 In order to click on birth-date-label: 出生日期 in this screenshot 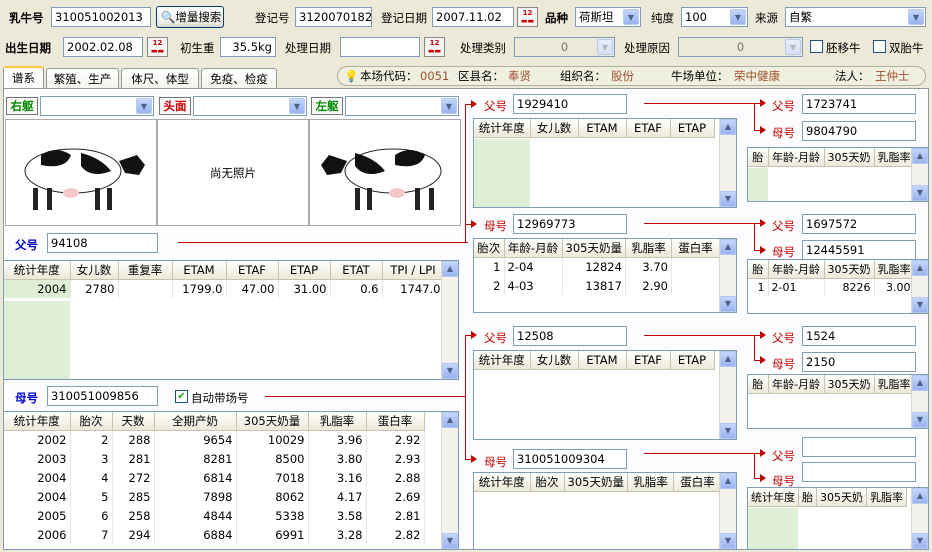, I will do `click(28, 48)`.